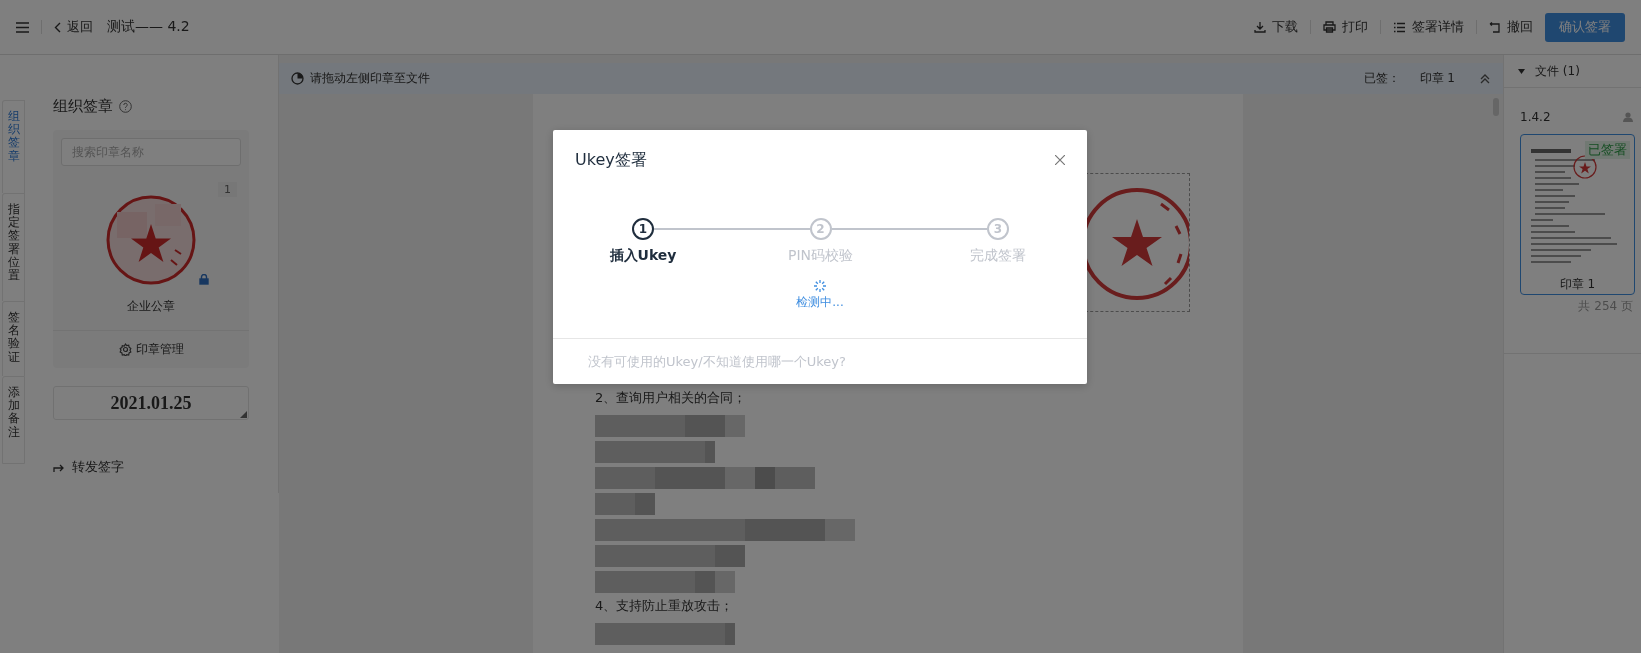  What do you see at coordinates (297, 78) in the screenshot?
I see `clock-icon` at bounding box center [297, 78].